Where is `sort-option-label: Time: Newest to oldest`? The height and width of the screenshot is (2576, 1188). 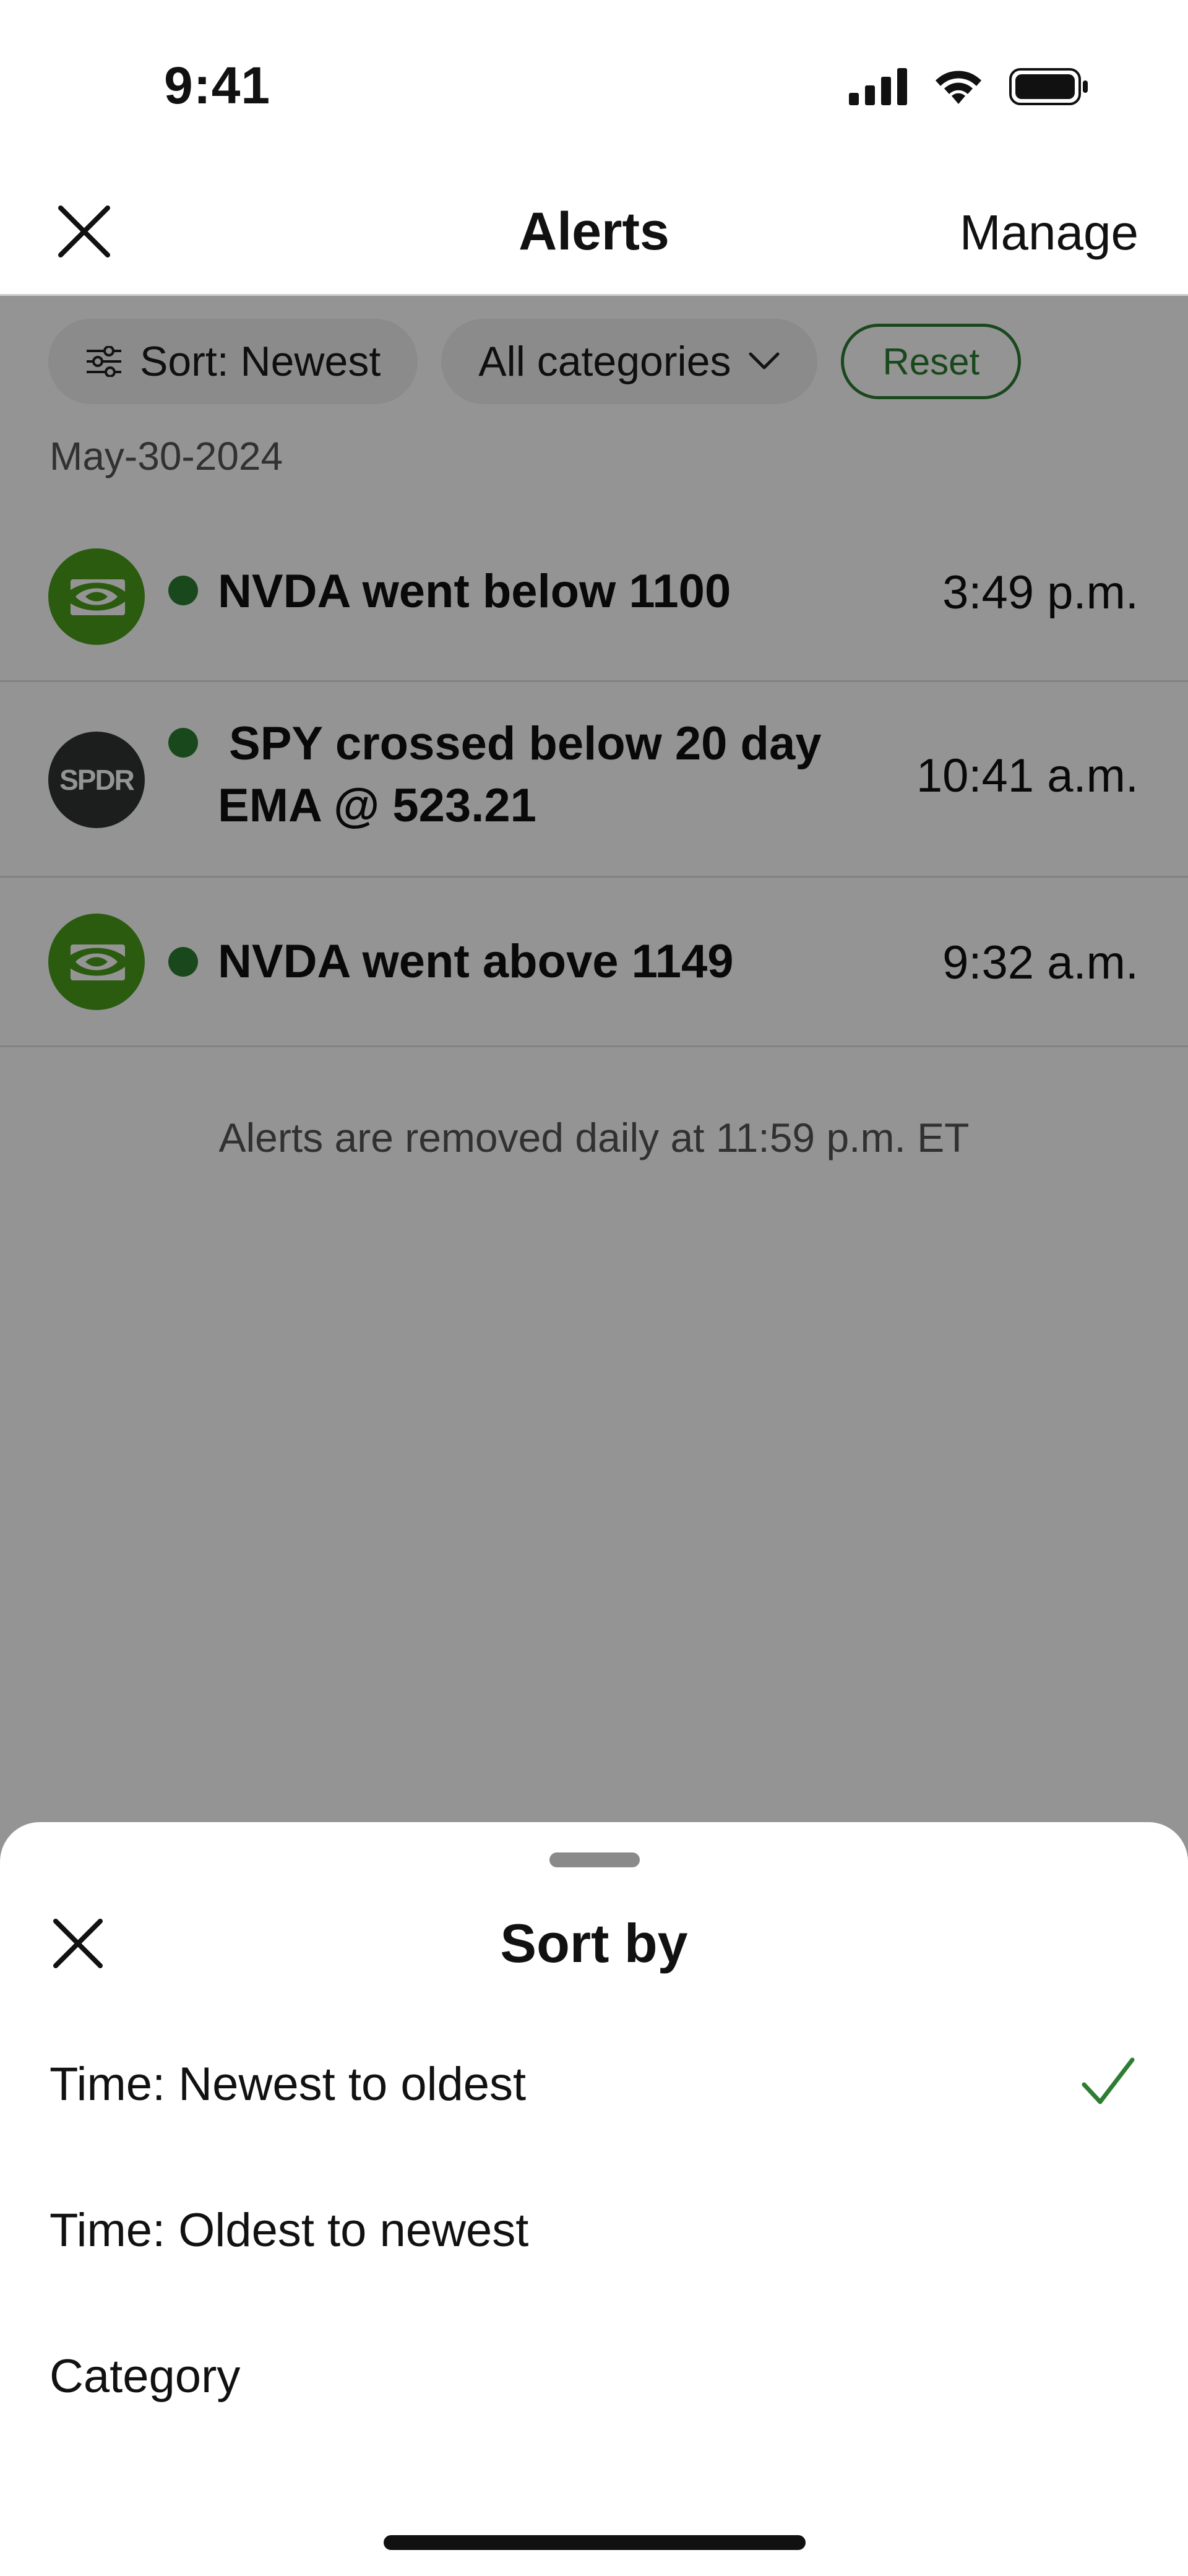
sort-option-label: Time: Newest to oldest is located at coordinates (288, 2084).